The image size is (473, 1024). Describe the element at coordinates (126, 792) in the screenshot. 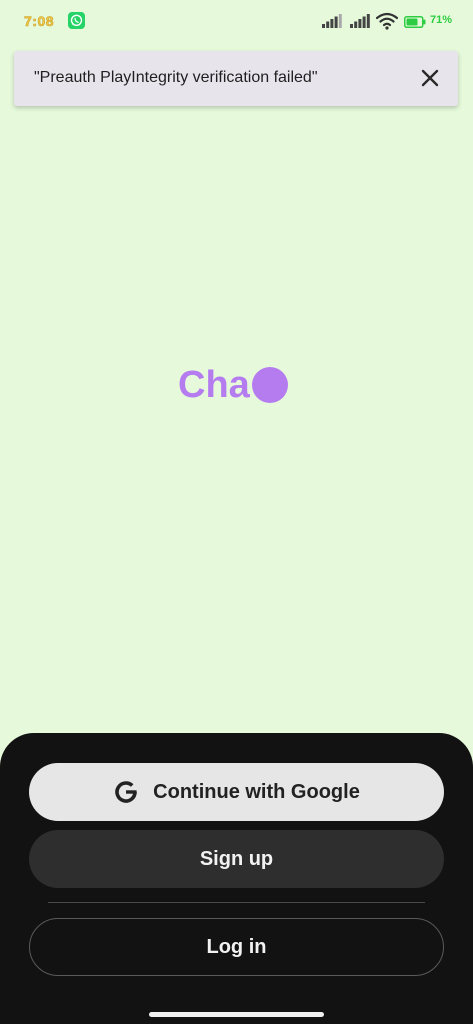

I see `google-icon` at that location.